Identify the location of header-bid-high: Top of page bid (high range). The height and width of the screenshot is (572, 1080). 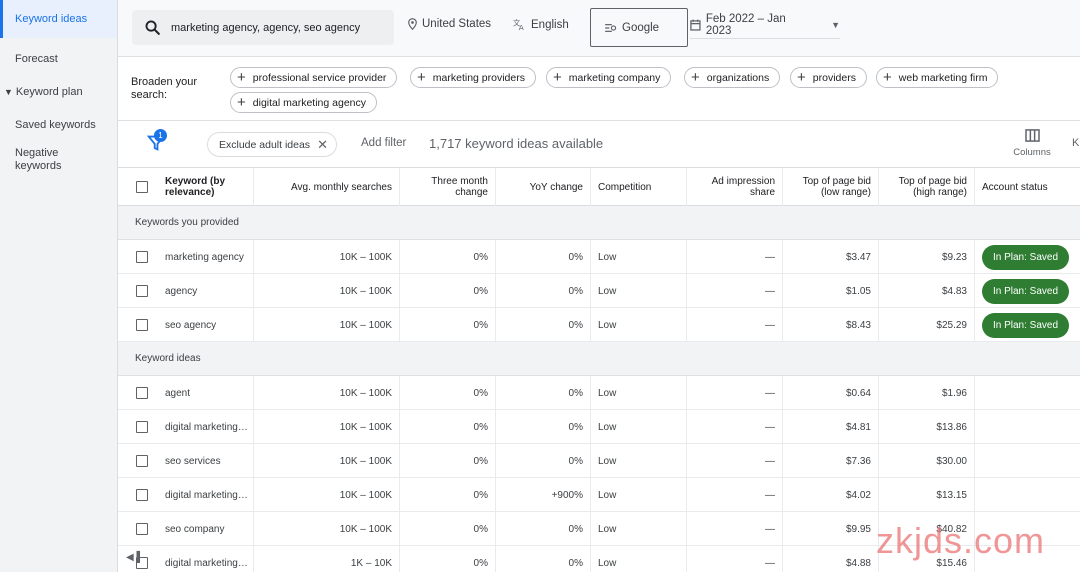
(926, 187).